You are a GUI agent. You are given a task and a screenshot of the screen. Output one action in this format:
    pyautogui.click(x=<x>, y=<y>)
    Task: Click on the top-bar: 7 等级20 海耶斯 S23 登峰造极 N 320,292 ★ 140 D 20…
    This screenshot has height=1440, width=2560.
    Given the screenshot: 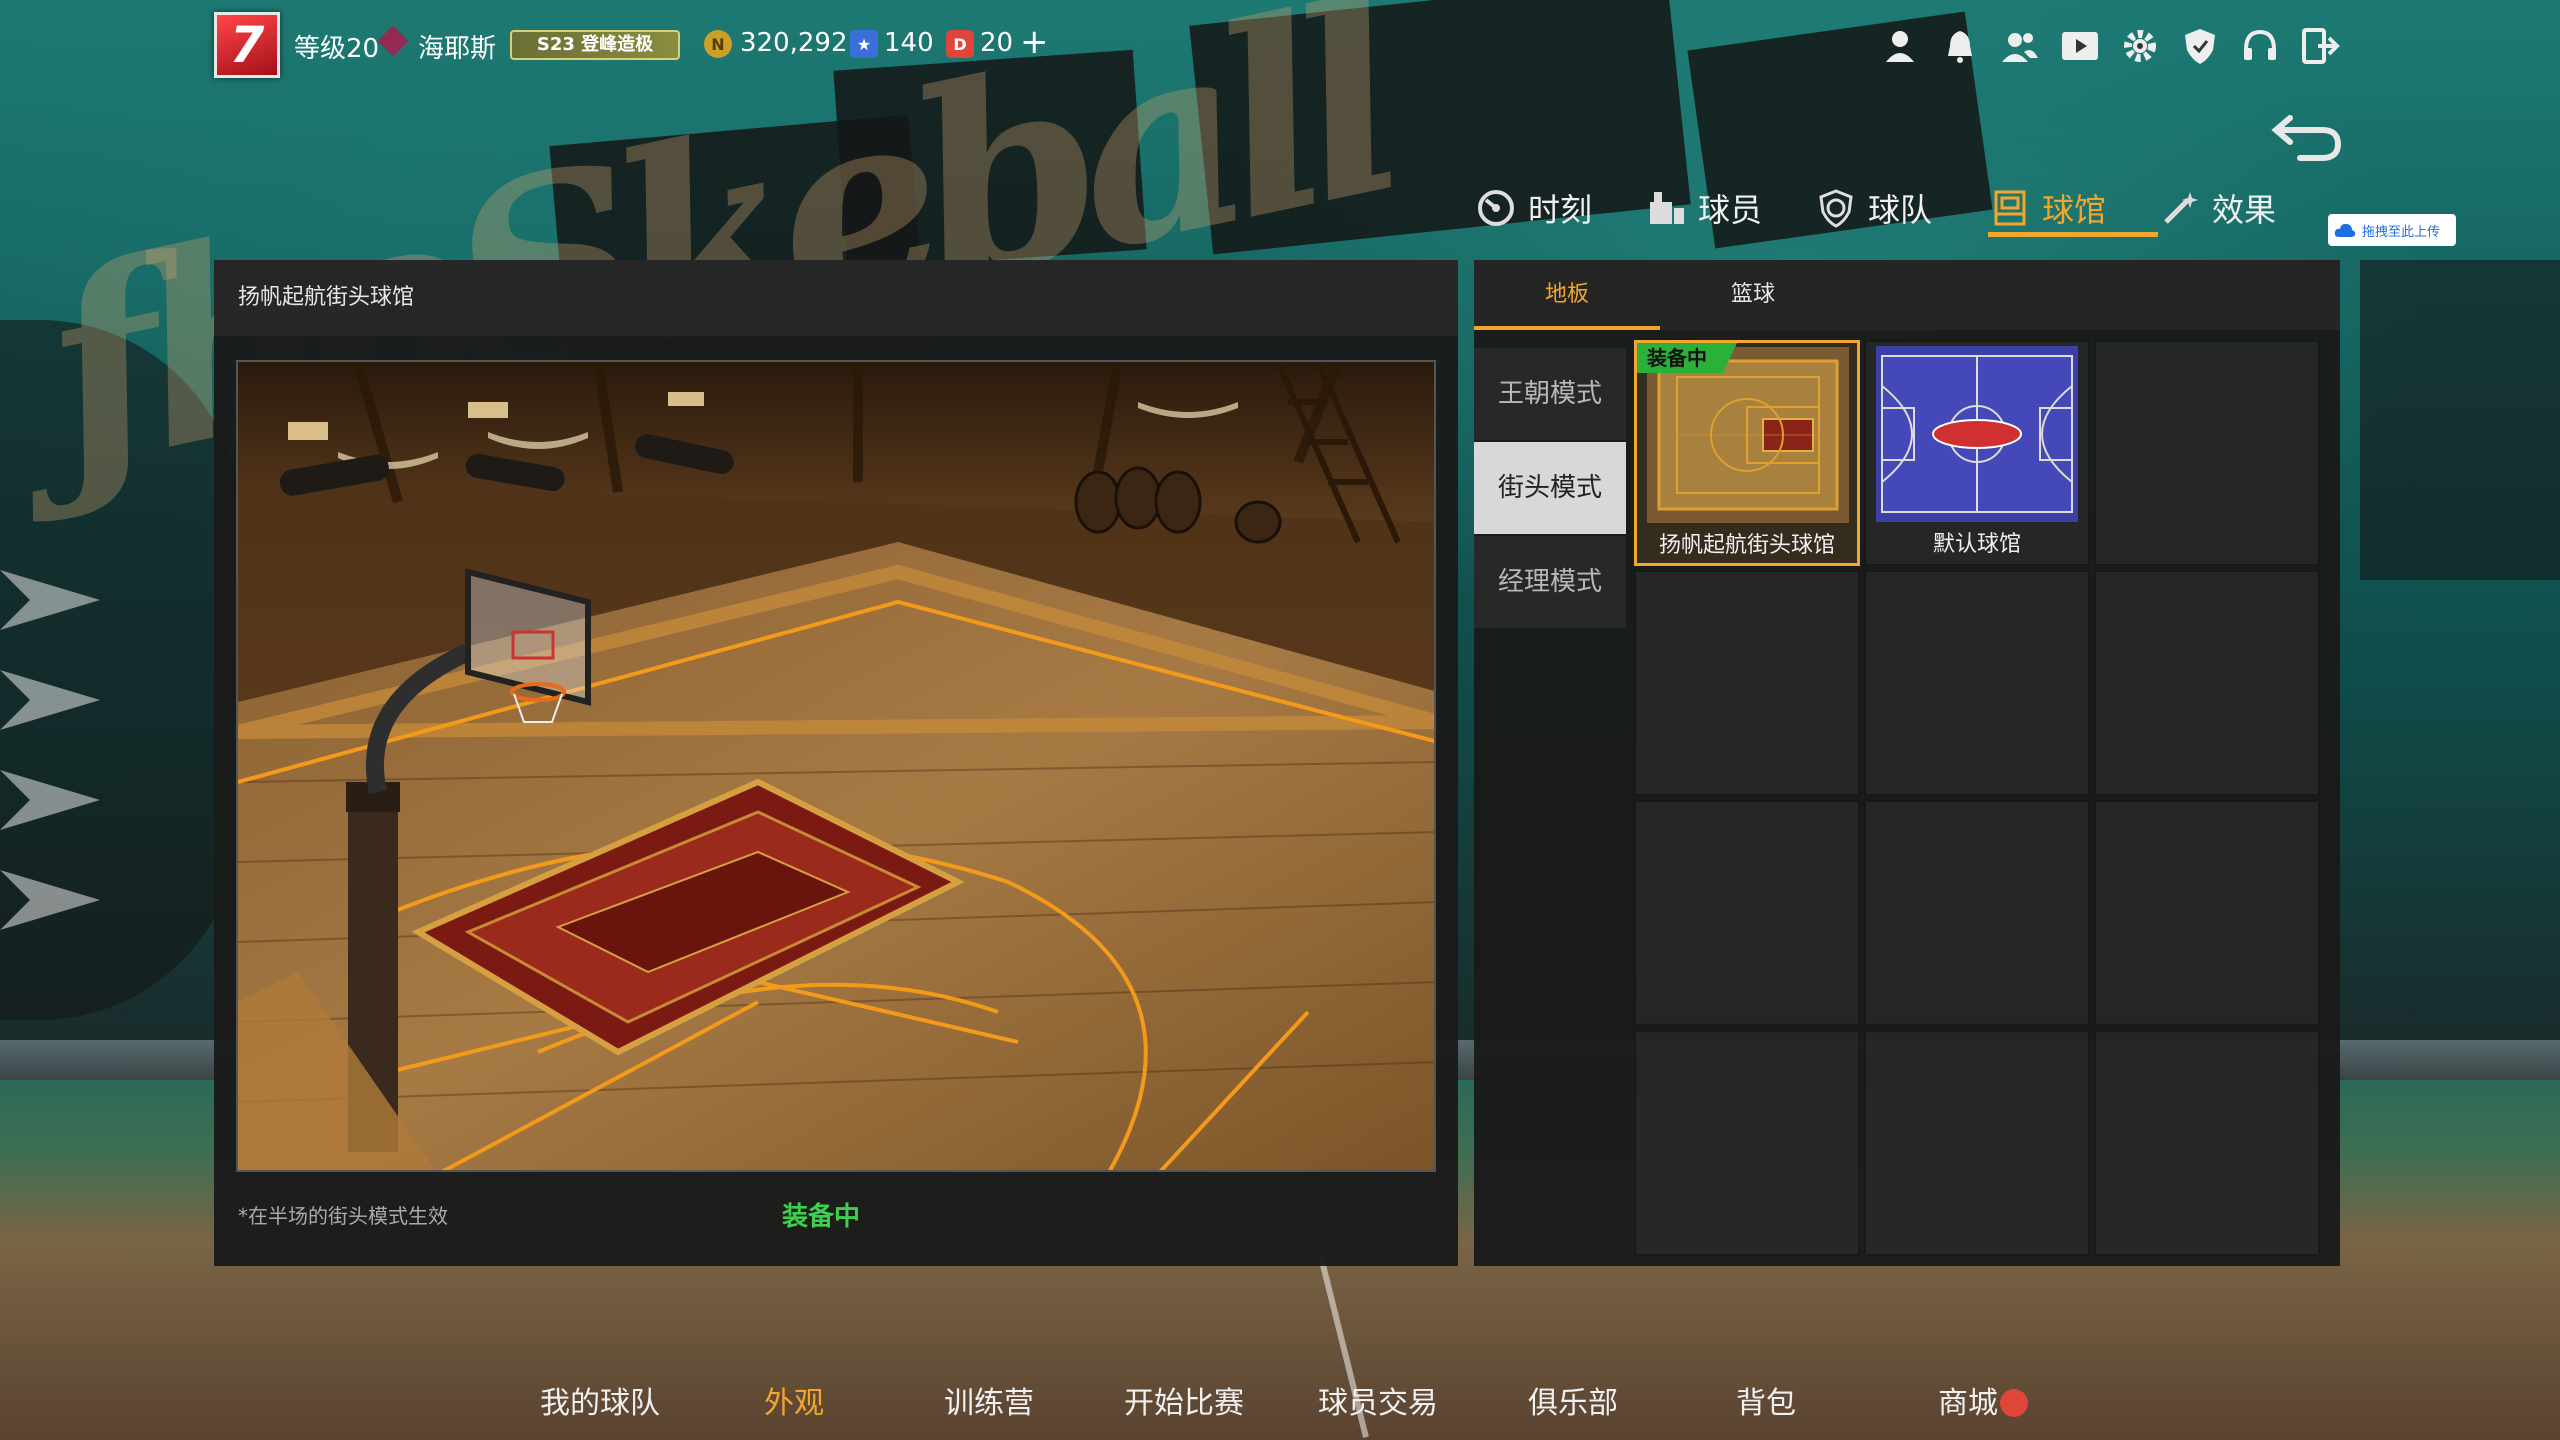 What is the action you would take?
    pyautogui.click(x=1280, y=45)
    